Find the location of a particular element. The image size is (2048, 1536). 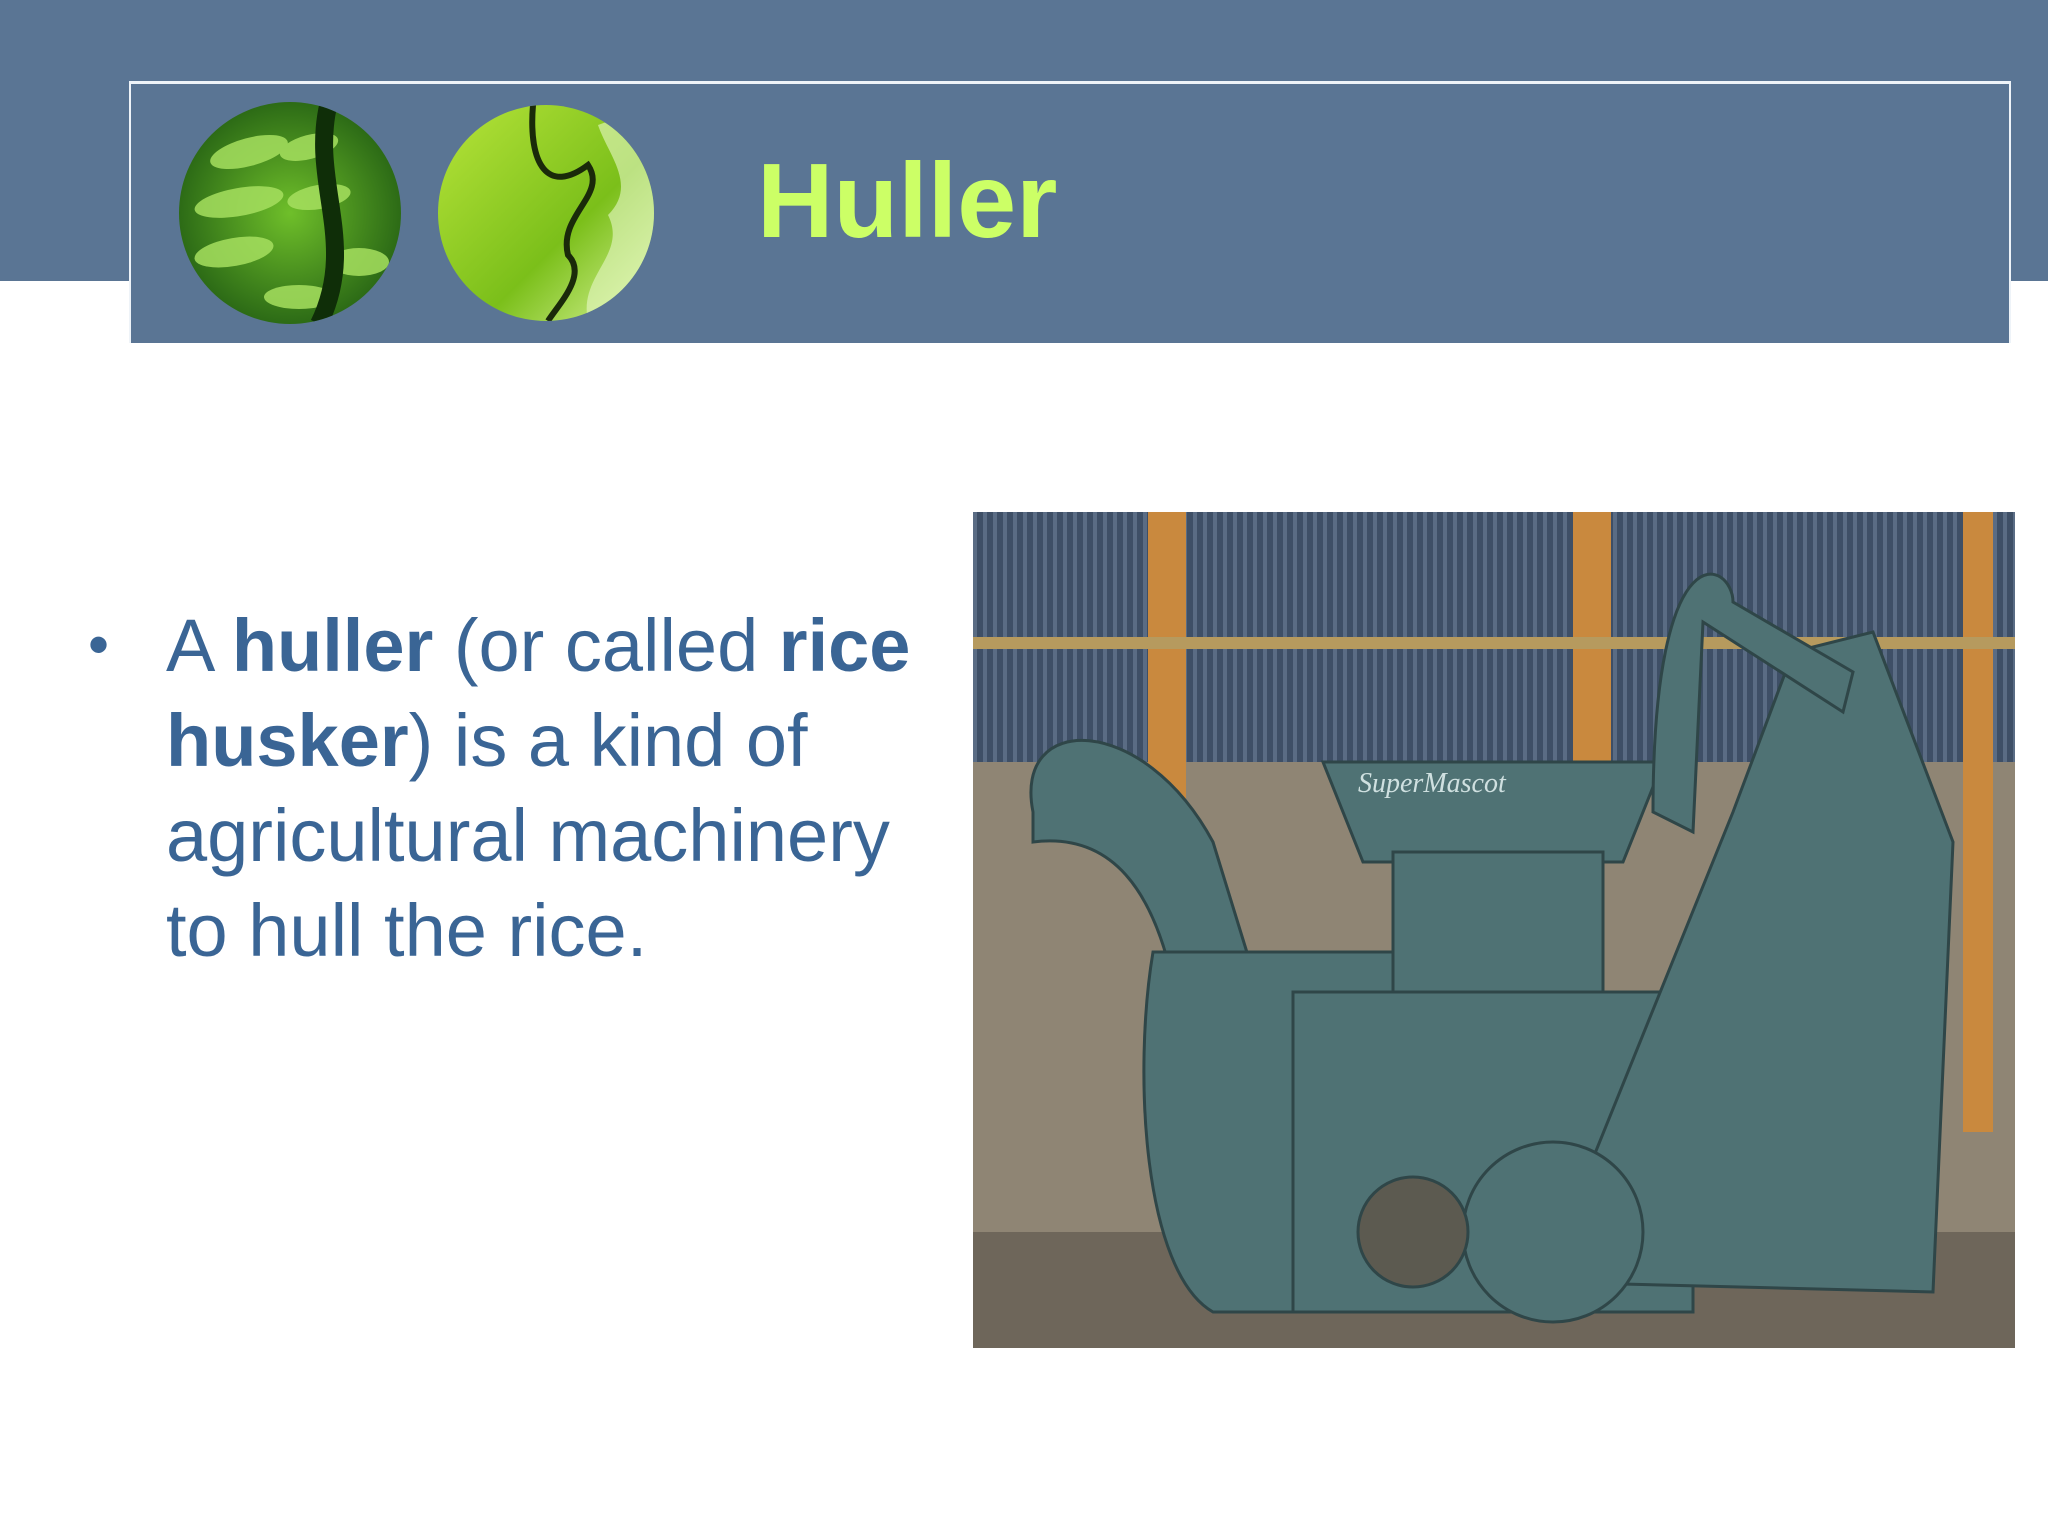

bold-term-huller: huller is located at coordinates (332, 645).